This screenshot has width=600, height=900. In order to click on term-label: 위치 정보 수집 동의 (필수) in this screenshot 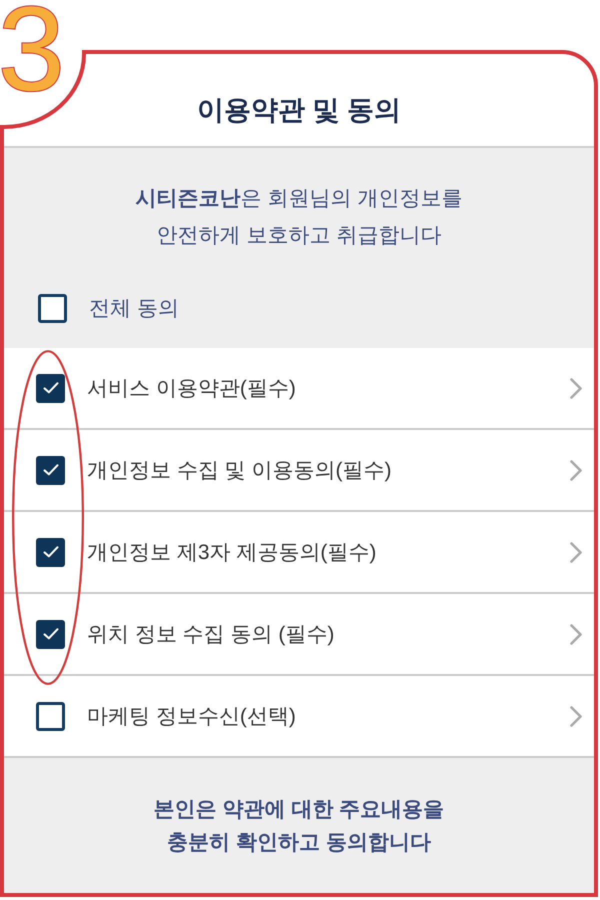, I will do `click(211, 634)`.